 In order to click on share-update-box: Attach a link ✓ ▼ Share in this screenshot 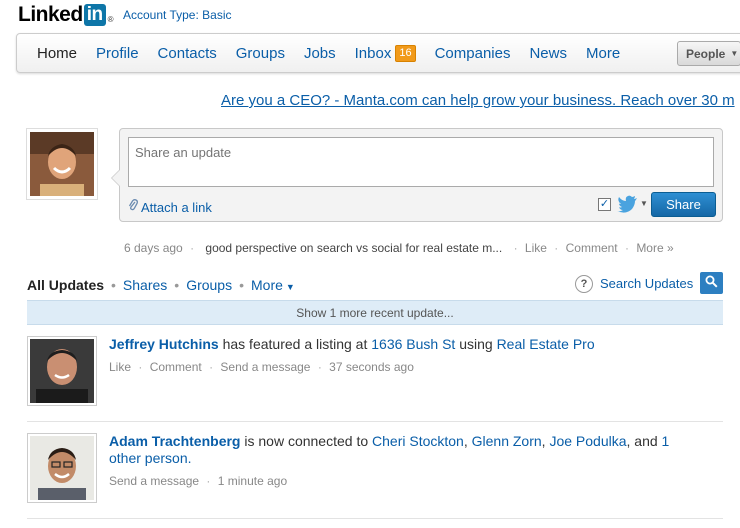, I will do `click(417, 175)`.